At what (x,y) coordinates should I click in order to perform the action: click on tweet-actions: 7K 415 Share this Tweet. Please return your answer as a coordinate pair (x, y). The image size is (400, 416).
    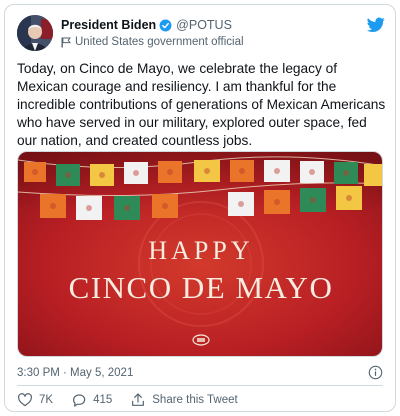
    Looking at the image, I should click on (136, 400).